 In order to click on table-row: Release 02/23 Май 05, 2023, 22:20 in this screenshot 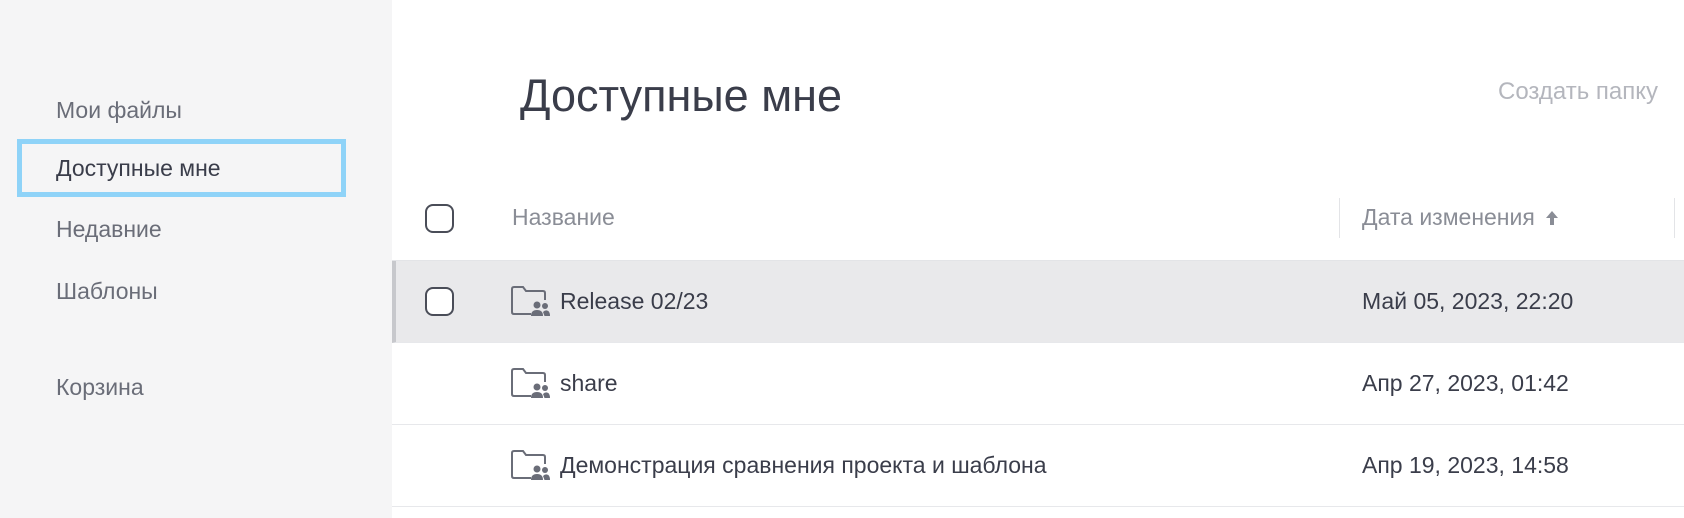, I will do `click(1038, 302)`.